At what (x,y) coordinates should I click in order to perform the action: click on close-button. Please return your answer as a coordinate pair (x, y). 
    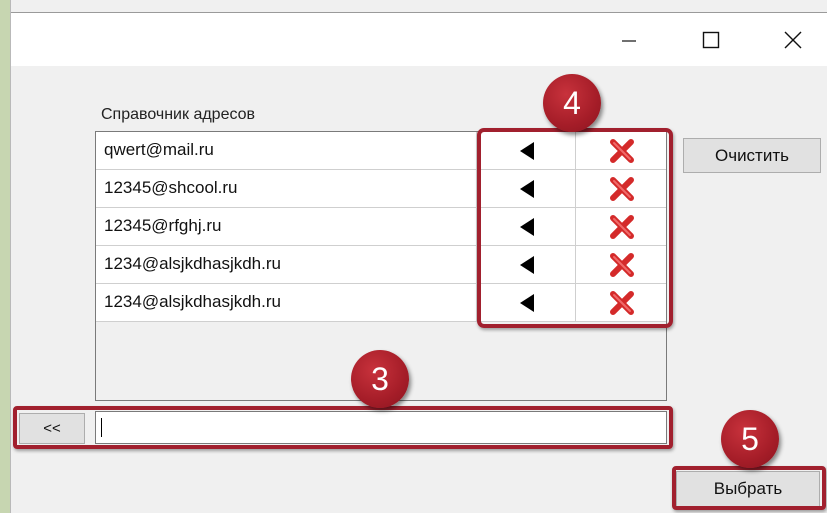
    Looking at the image, I should click on (793, 39).